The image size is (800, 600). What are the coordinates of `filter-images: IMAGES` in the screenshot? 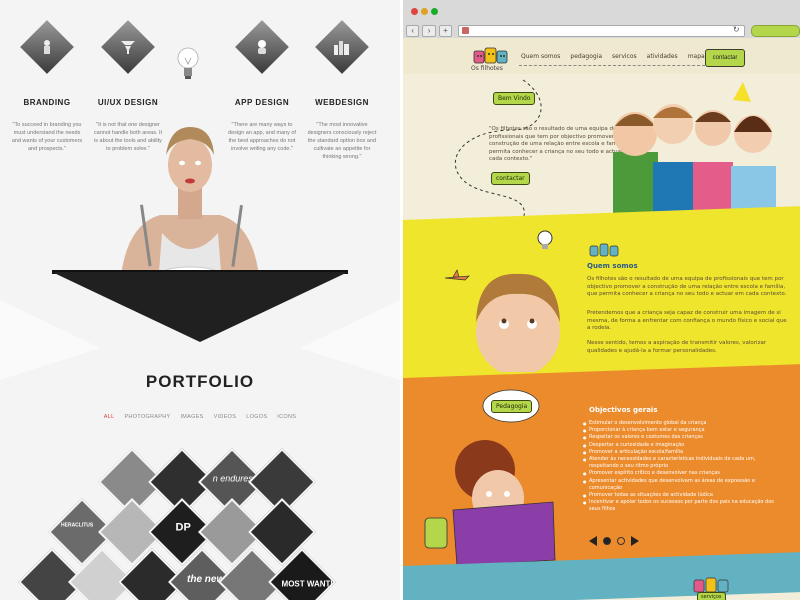 It's located at (191, 417).